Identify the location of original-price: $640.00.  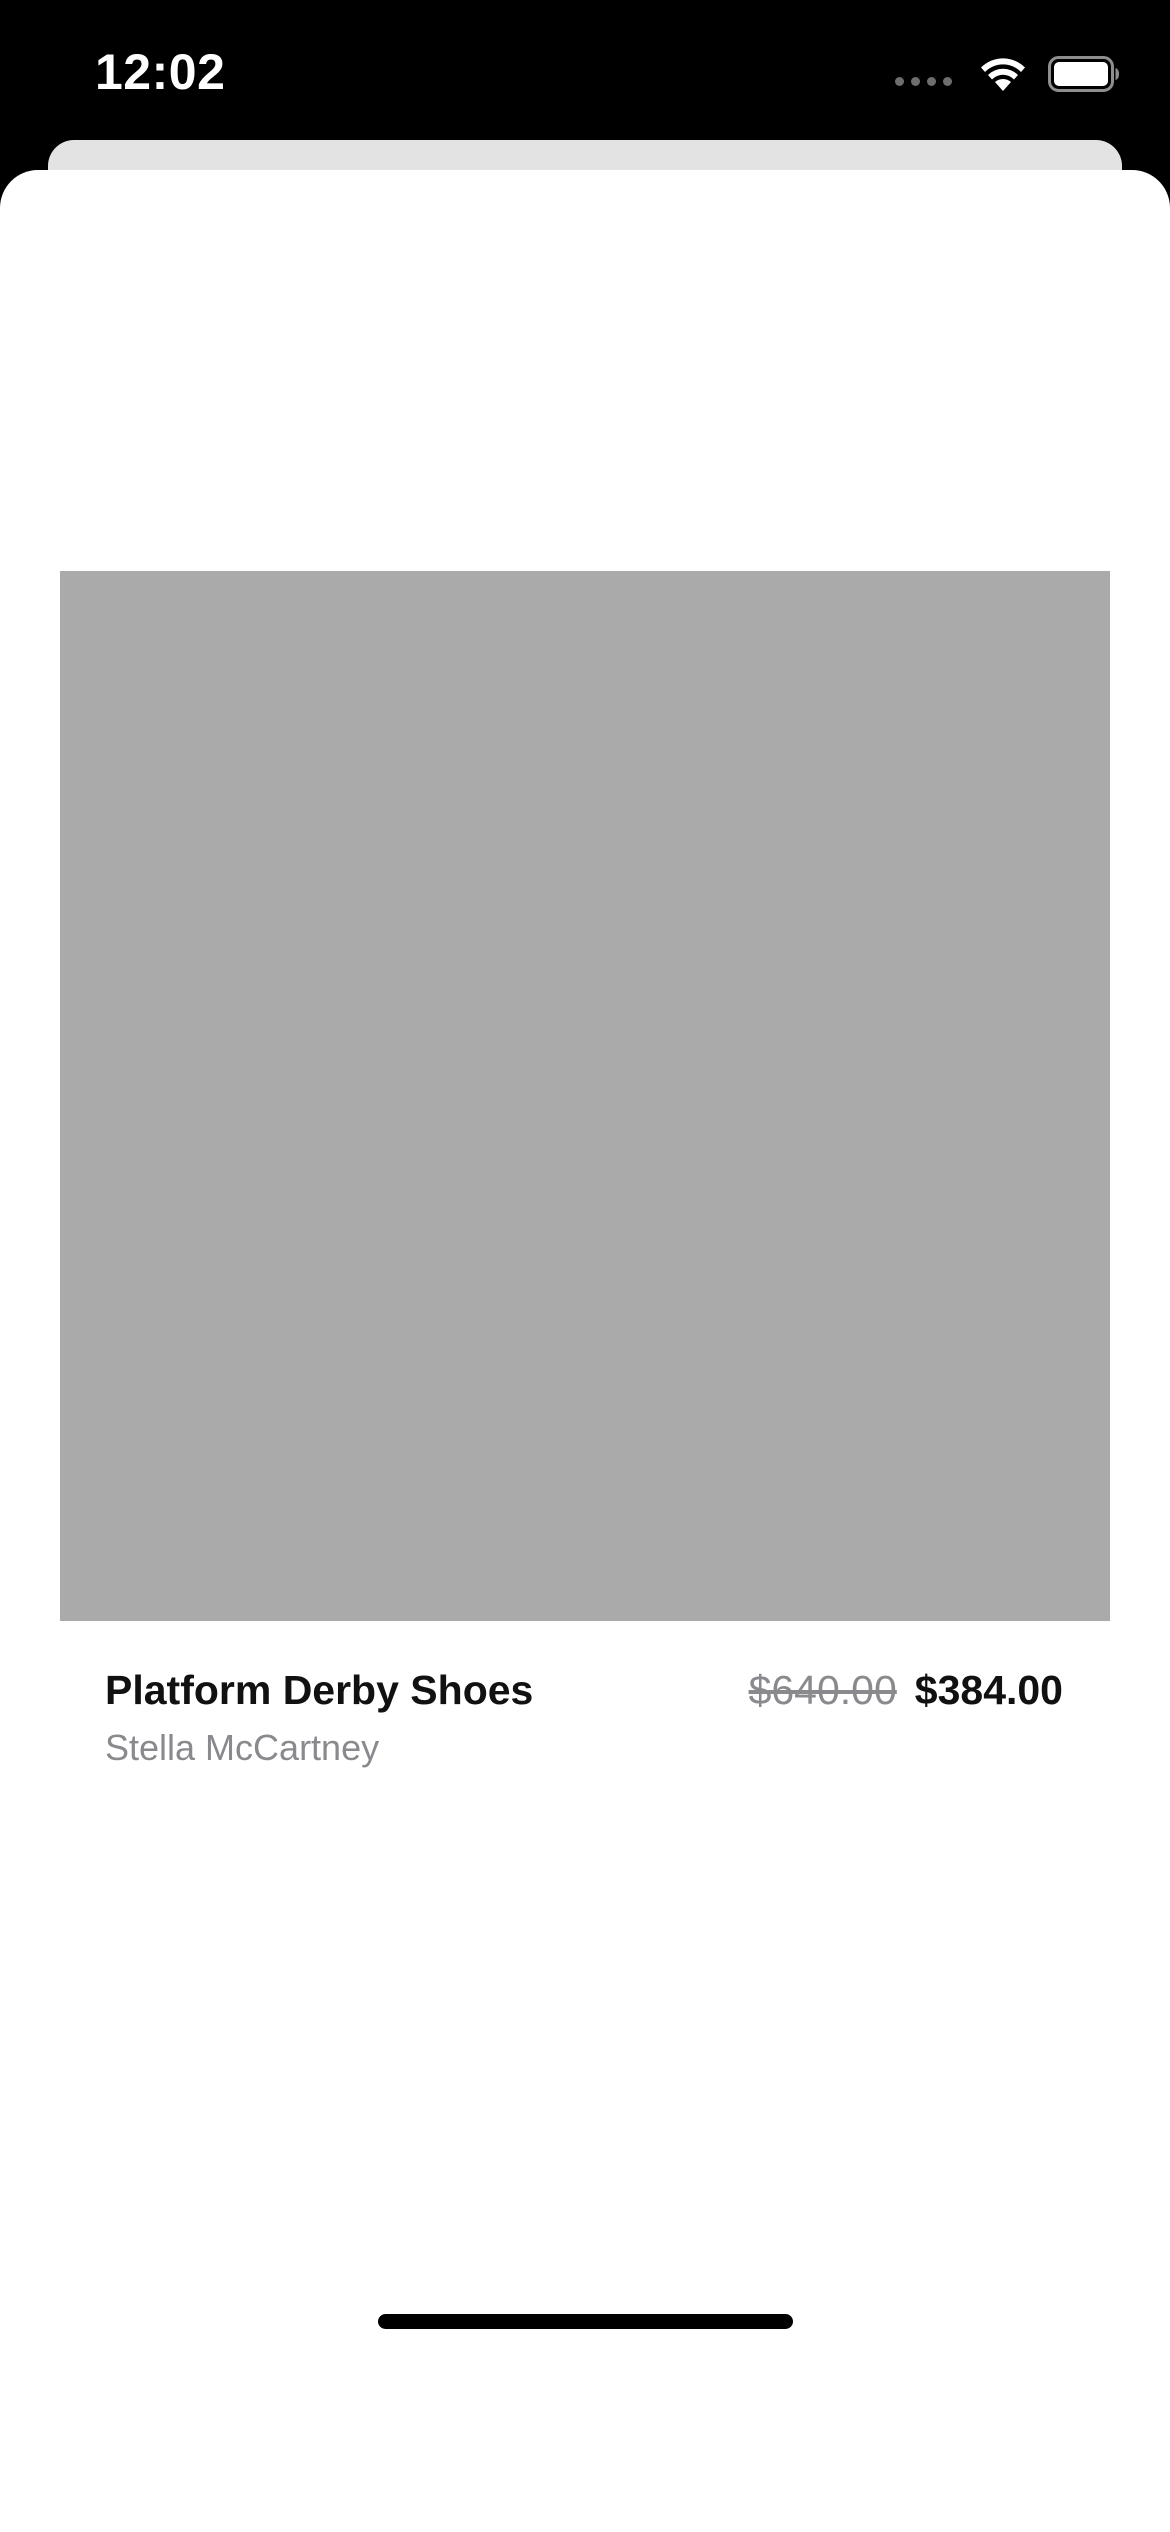
(822, 1690).